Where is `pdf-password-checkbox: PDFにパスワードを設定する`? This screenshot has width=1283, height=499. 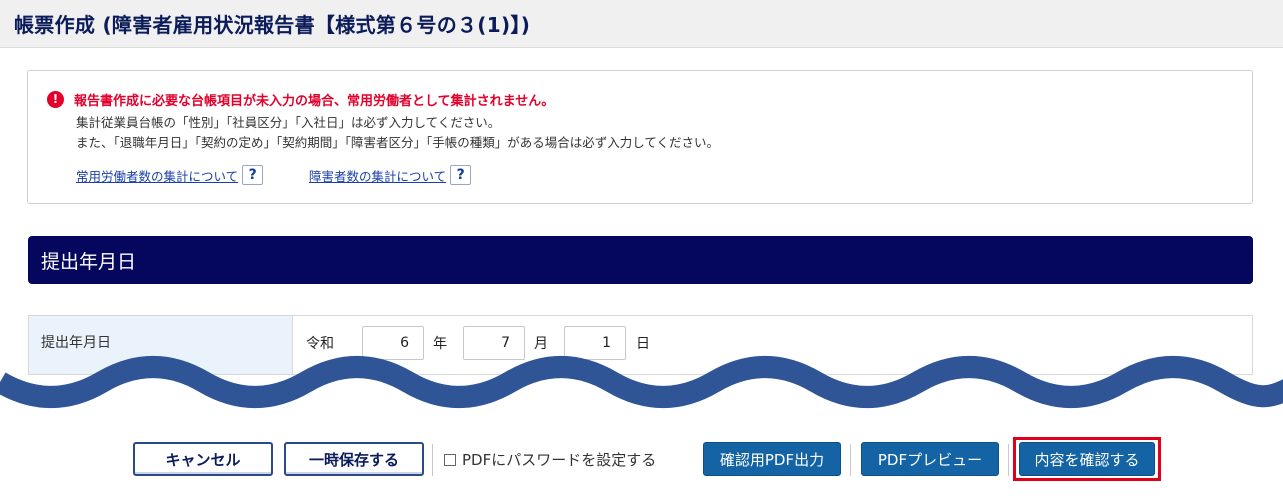 pdf-password-checkbox: PDFにパスワードを設定する is located at coordinates (550, 459).